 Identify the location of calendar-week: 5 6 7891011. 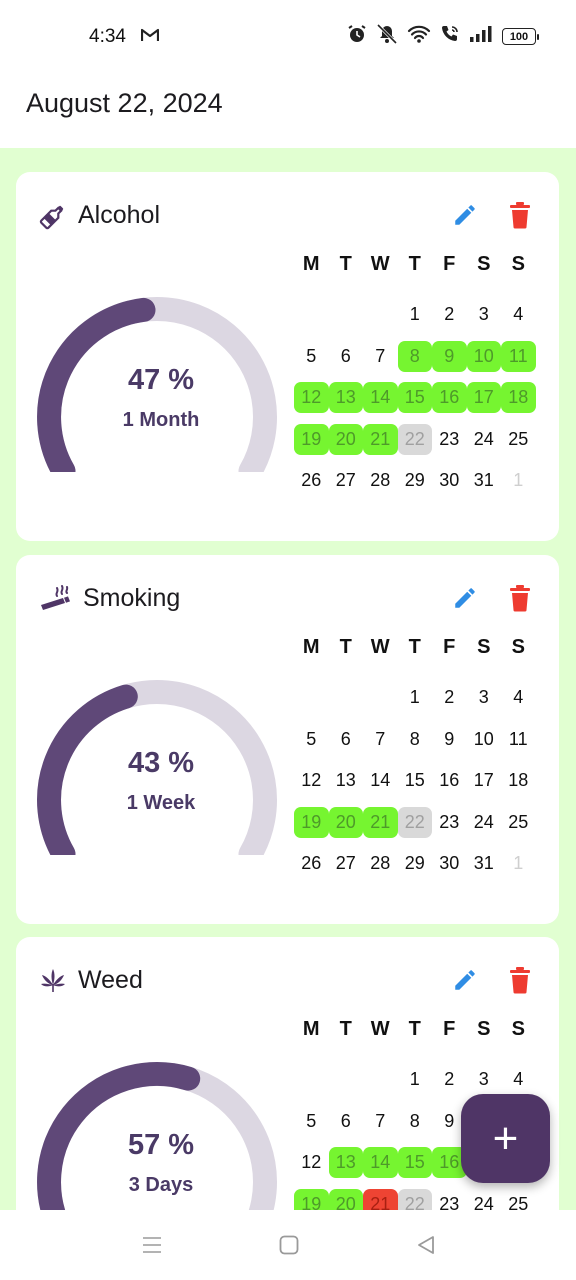
(423, 357).